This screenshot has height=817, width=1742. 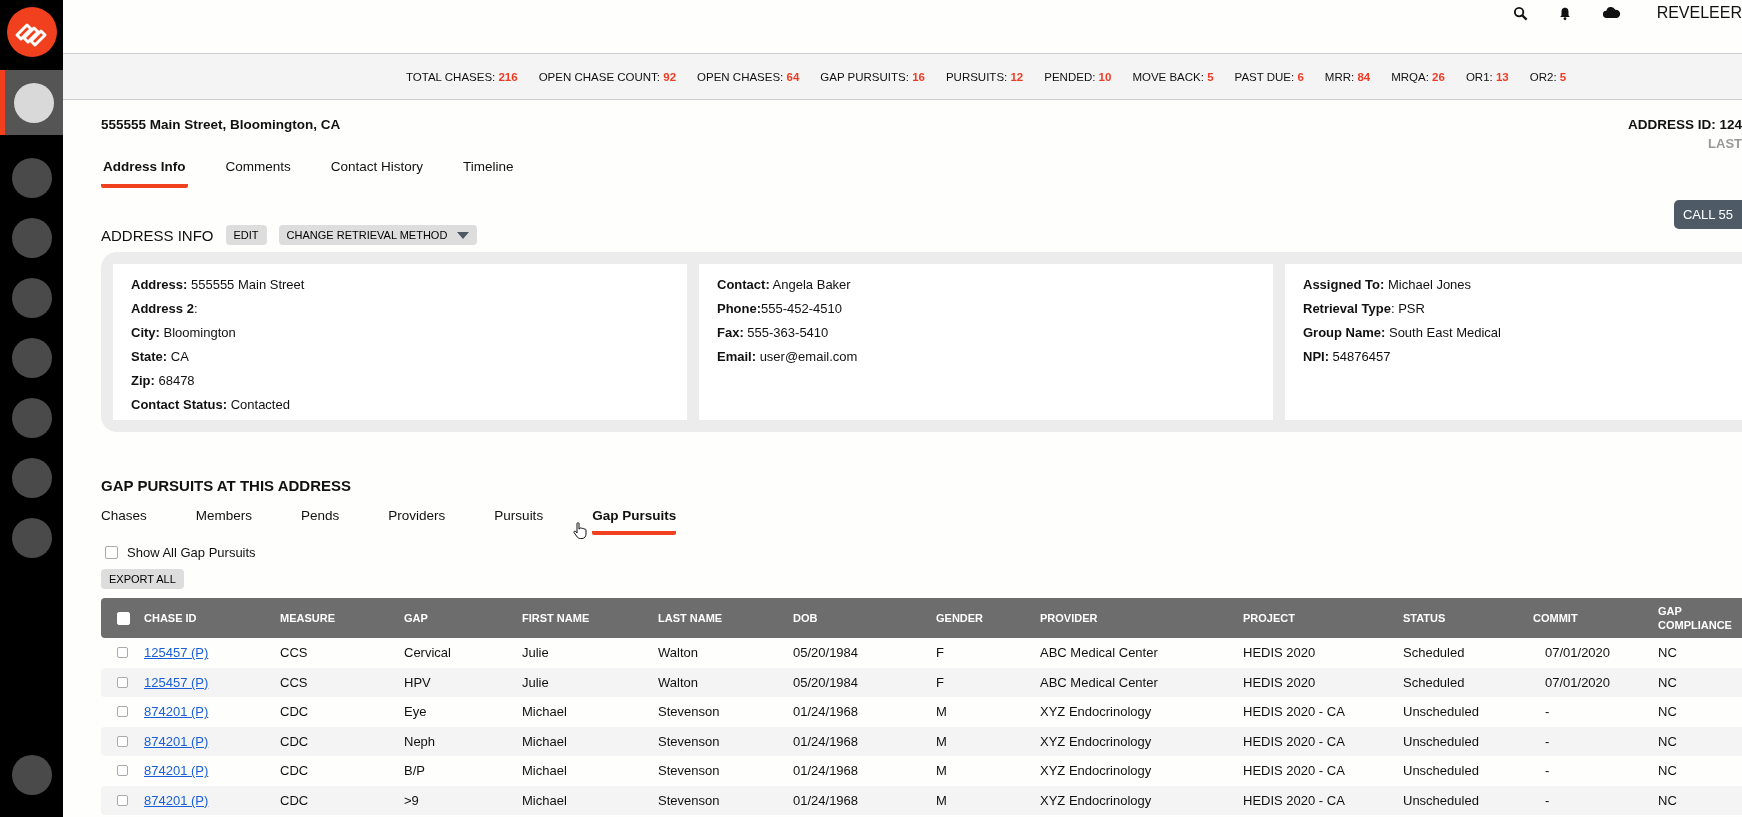 What do you see at coordinates (342, 618) in the screenshot?
I see `column-header: MEASURE` at bounding box center [342, 618].